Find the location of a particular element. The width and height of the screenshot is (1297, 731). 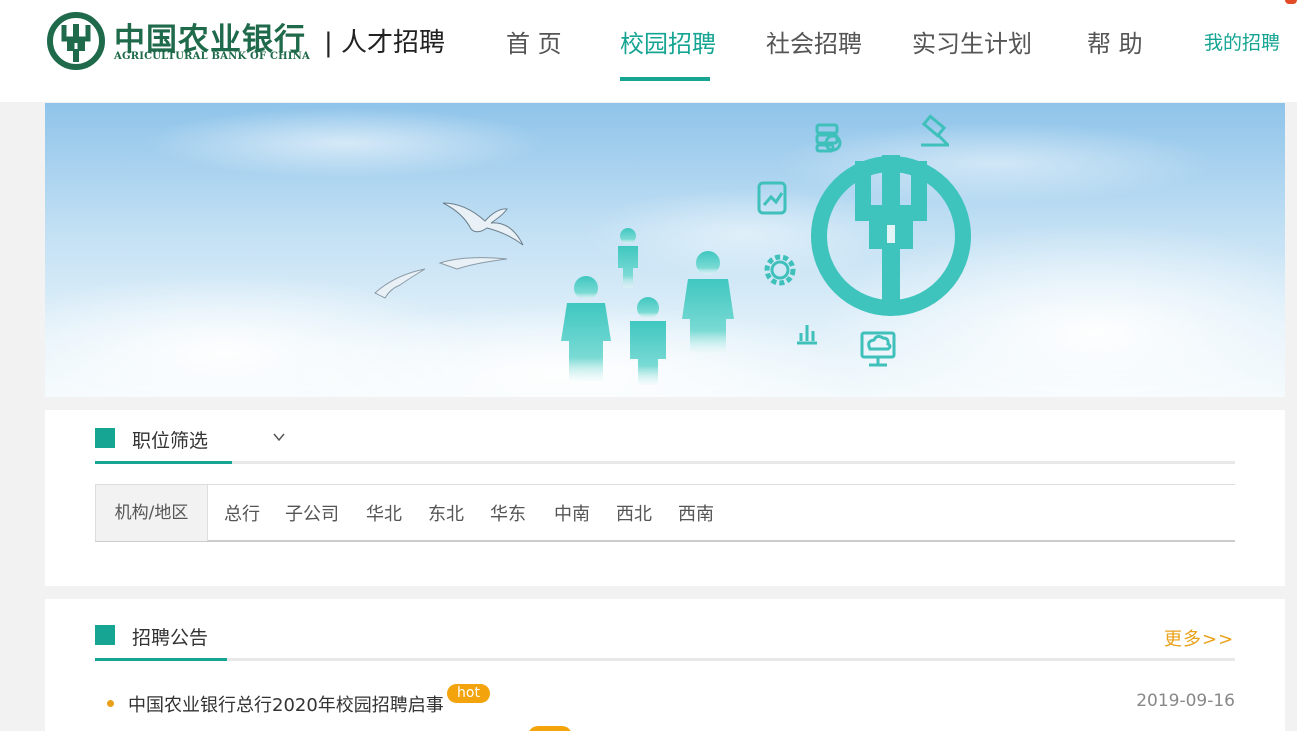

nav-home: 首 页 is located at coordinates (534, 41).